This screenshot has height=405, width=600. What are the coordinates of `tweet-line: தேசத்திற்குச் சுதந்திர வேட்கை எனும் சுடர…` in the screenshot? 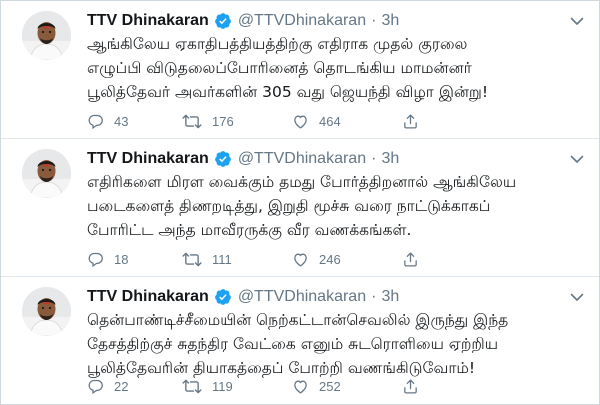 It's located at (293, 344).